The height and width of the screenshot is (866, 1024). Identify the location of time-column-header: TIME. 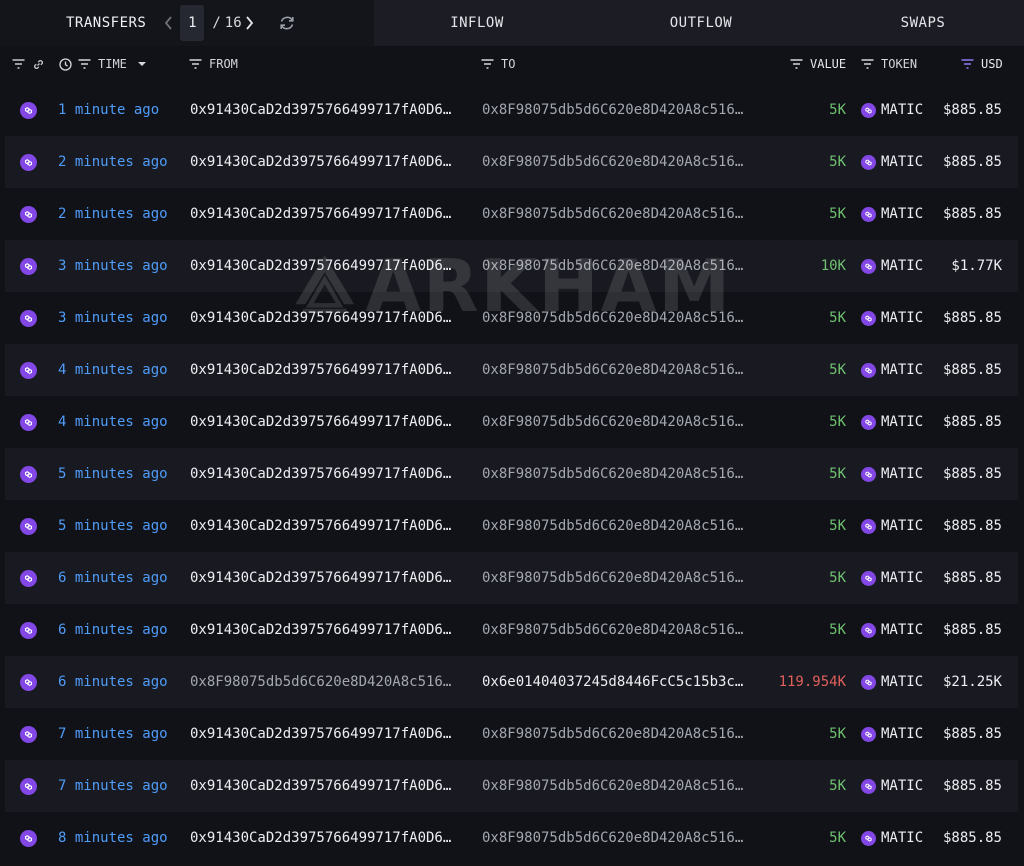
(103, 64).